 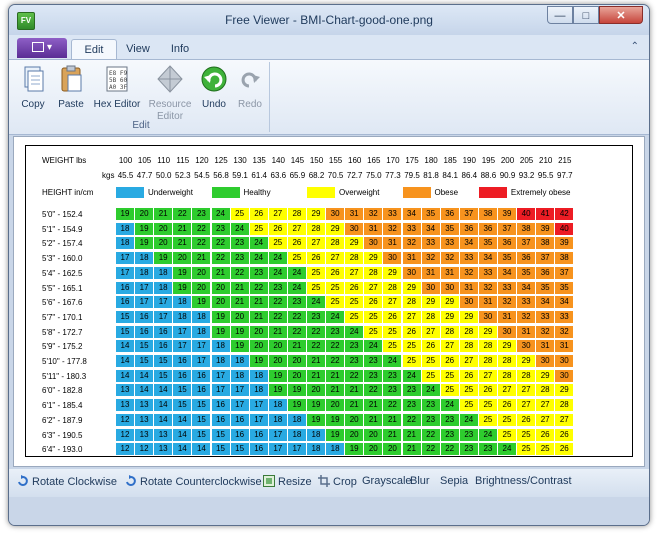 I want to click on menu-icon, so click(x=37, y=47).